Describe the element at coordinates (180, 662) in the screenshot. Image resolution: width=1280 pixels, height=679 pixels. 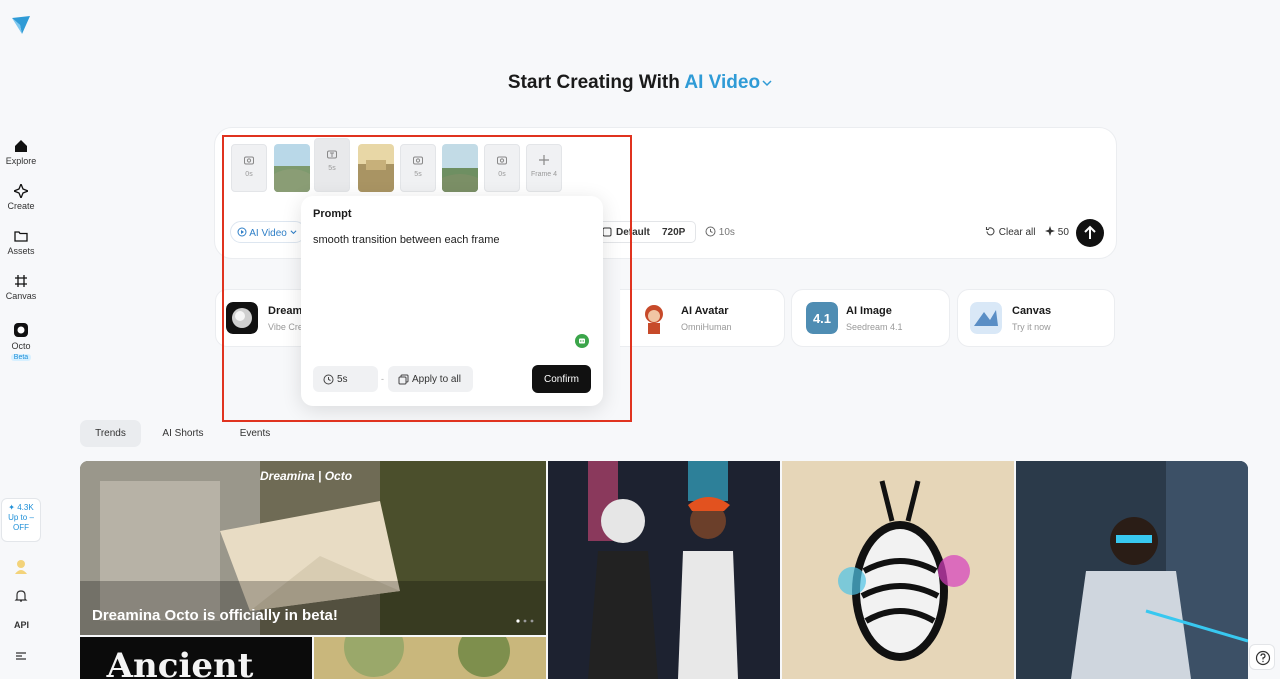
I see `svg-text: Ancient` at that location.